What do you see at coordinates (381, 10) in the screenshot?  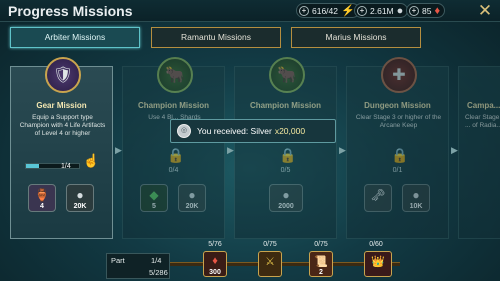 I see `silver-counter: + 2.61M ●` at bounding box center [381, 10].